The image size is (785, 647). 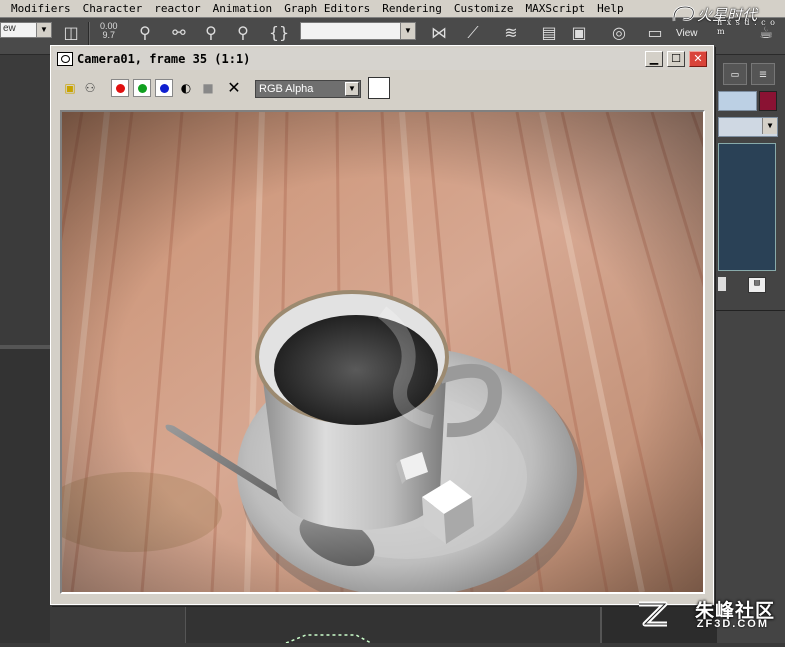 I want to click on utilities-panel-icon: ≡, so click(x=763, y=74).